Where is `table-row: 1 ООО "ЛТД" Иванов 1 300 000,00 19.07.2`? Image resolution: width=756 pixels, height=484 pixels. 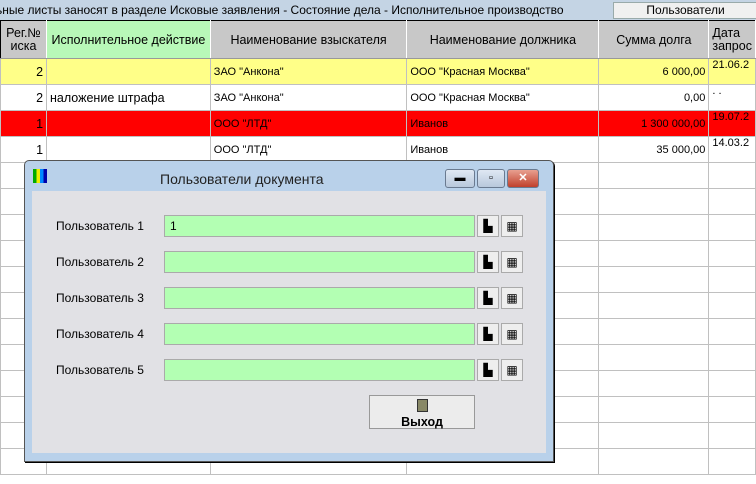 table-row: 1 ООО "ЛТД" Иванов 1 300 000,00 19.07.2 is located at coordinates (378, 123).